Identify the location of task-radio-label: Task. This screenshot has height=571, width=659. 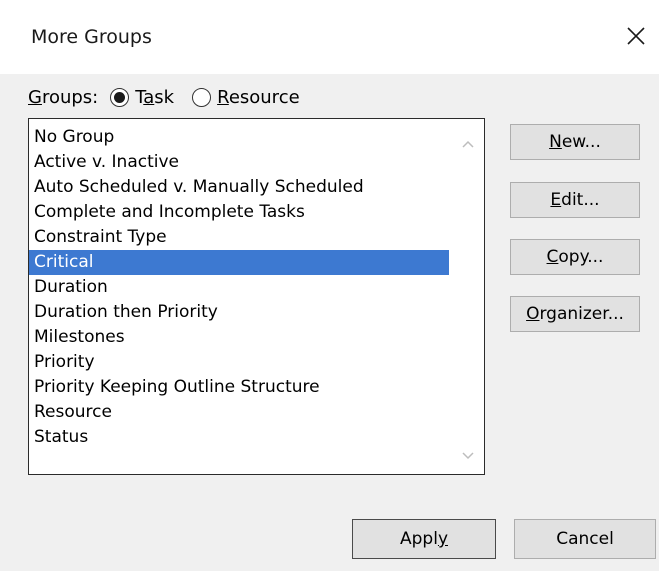
(154, 97).